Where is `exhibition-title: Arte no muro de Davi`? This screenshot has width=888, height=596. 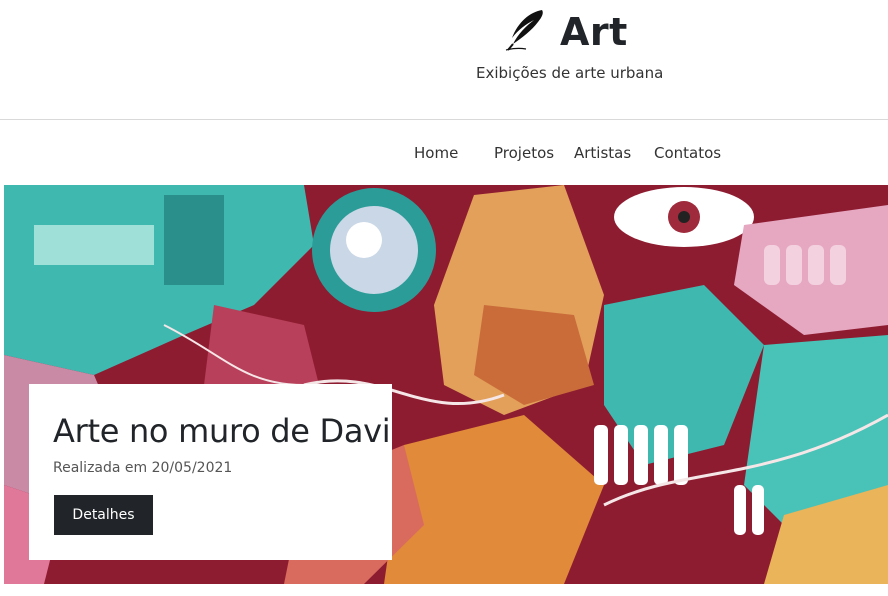 exhibition-title: Arte no muro de Davi is located at coordinates (222, 431).